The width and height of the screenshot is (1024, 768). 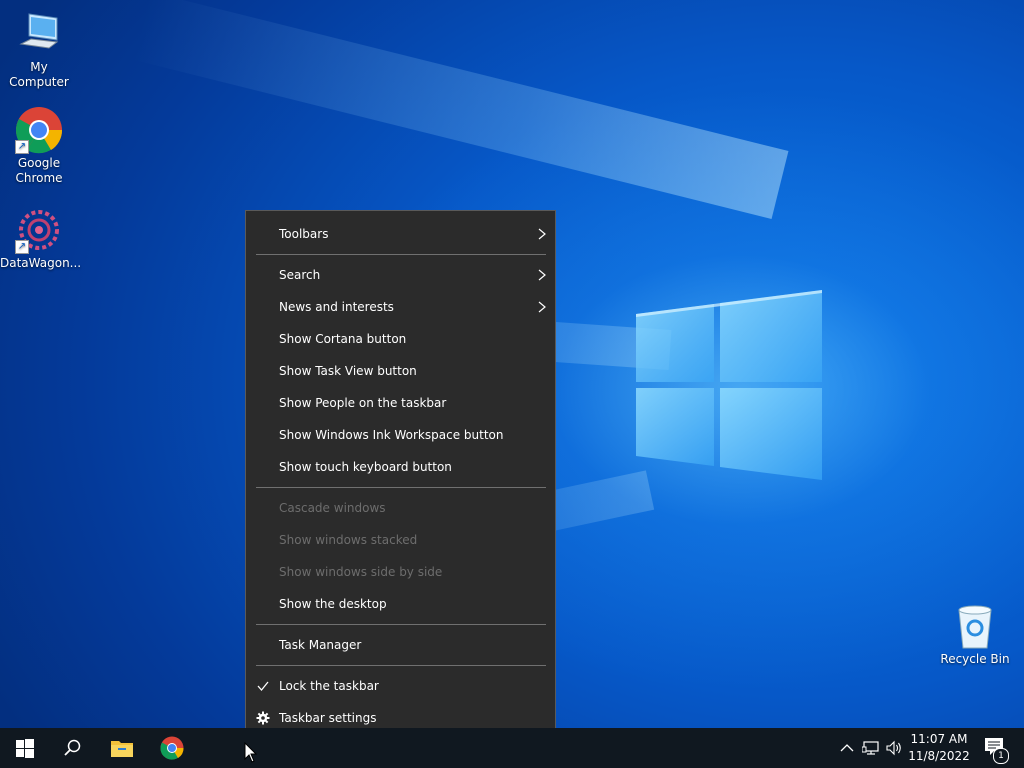 I want to click on gear-icon, so click(x=263, y=718).